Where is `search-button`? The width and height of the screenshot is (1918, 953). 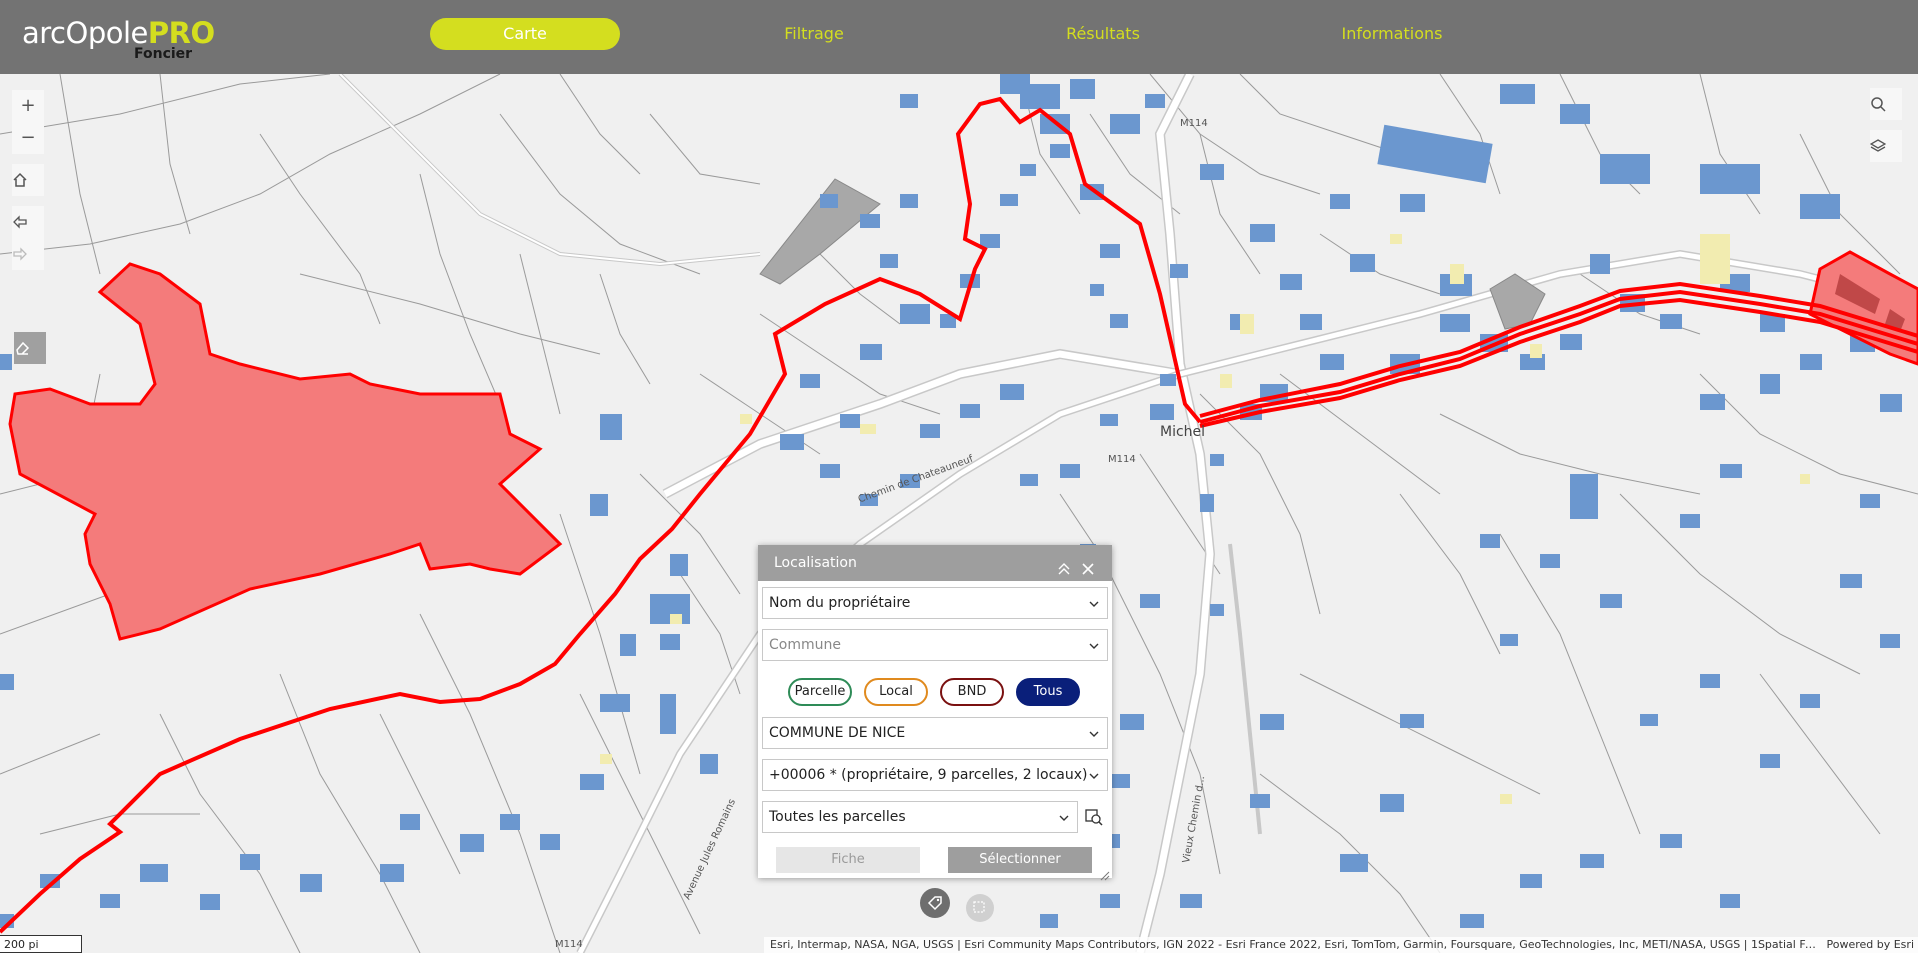
search-button is located at coordinates (1886, 104).